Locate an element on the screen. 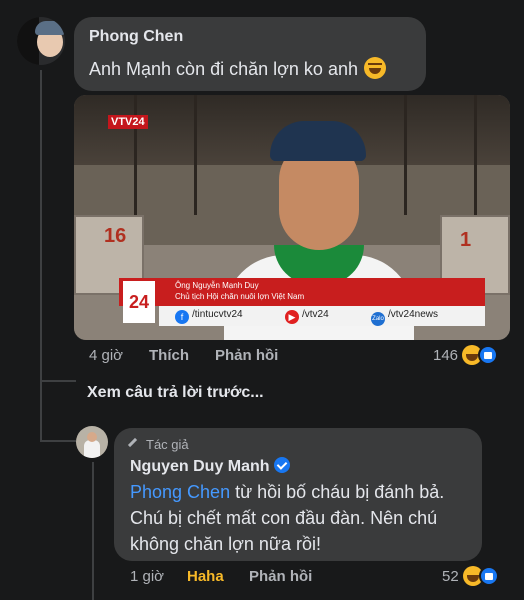 The width and height of the screenshot is (524, 600). caption-badge: 24 is located at coordinates (139, 302).